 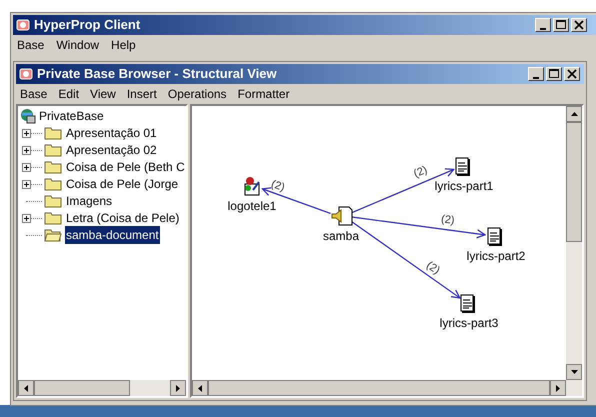 I want to click on tree-item: Coisa de Pele (Jorge, so click(x=122, y=184).